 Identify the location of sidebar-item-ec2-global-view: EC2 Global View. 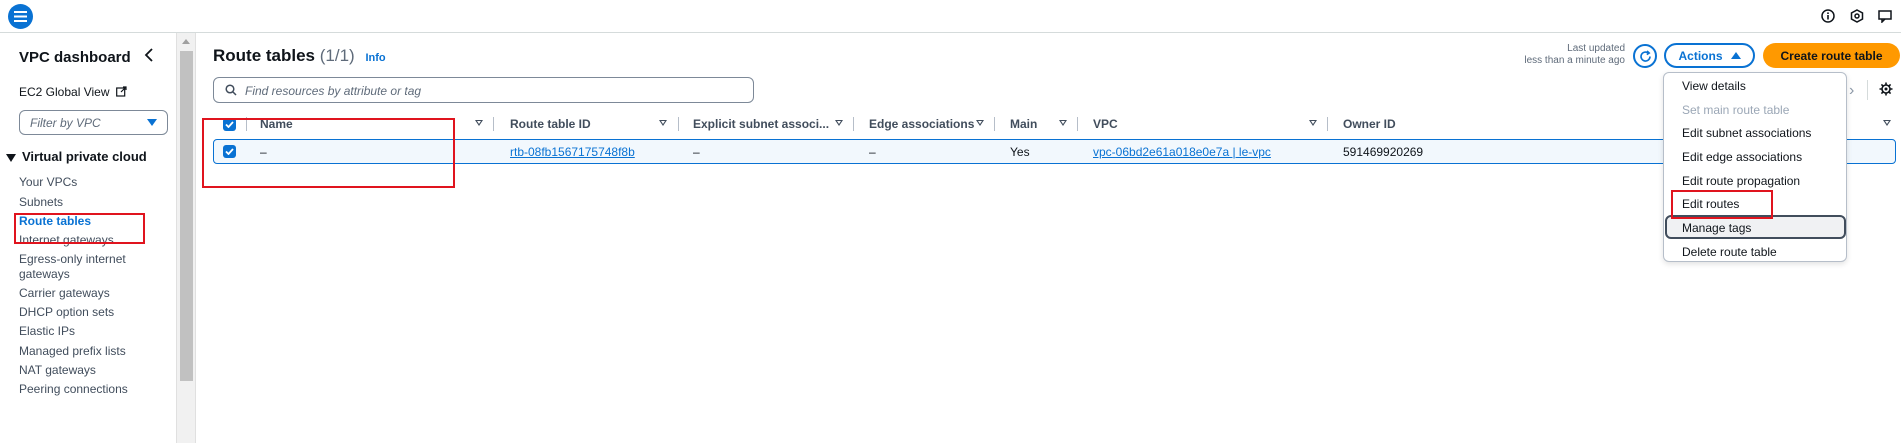
(73, 92).